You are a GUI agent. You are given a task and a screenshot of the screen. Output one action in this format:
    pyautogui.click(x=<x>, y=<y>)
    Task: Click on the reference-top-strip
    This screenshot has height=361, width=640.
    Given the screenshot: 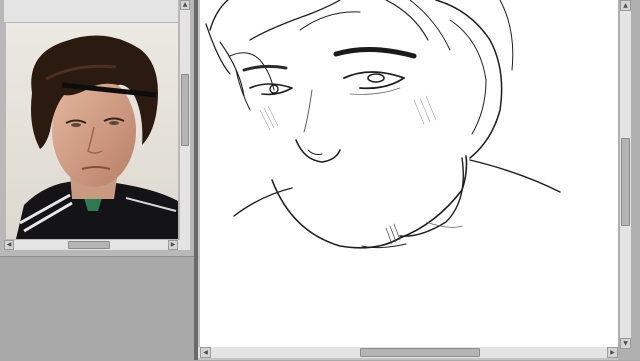 What is the action you would take?
    pyautogui.click(x=91, y=11)
    